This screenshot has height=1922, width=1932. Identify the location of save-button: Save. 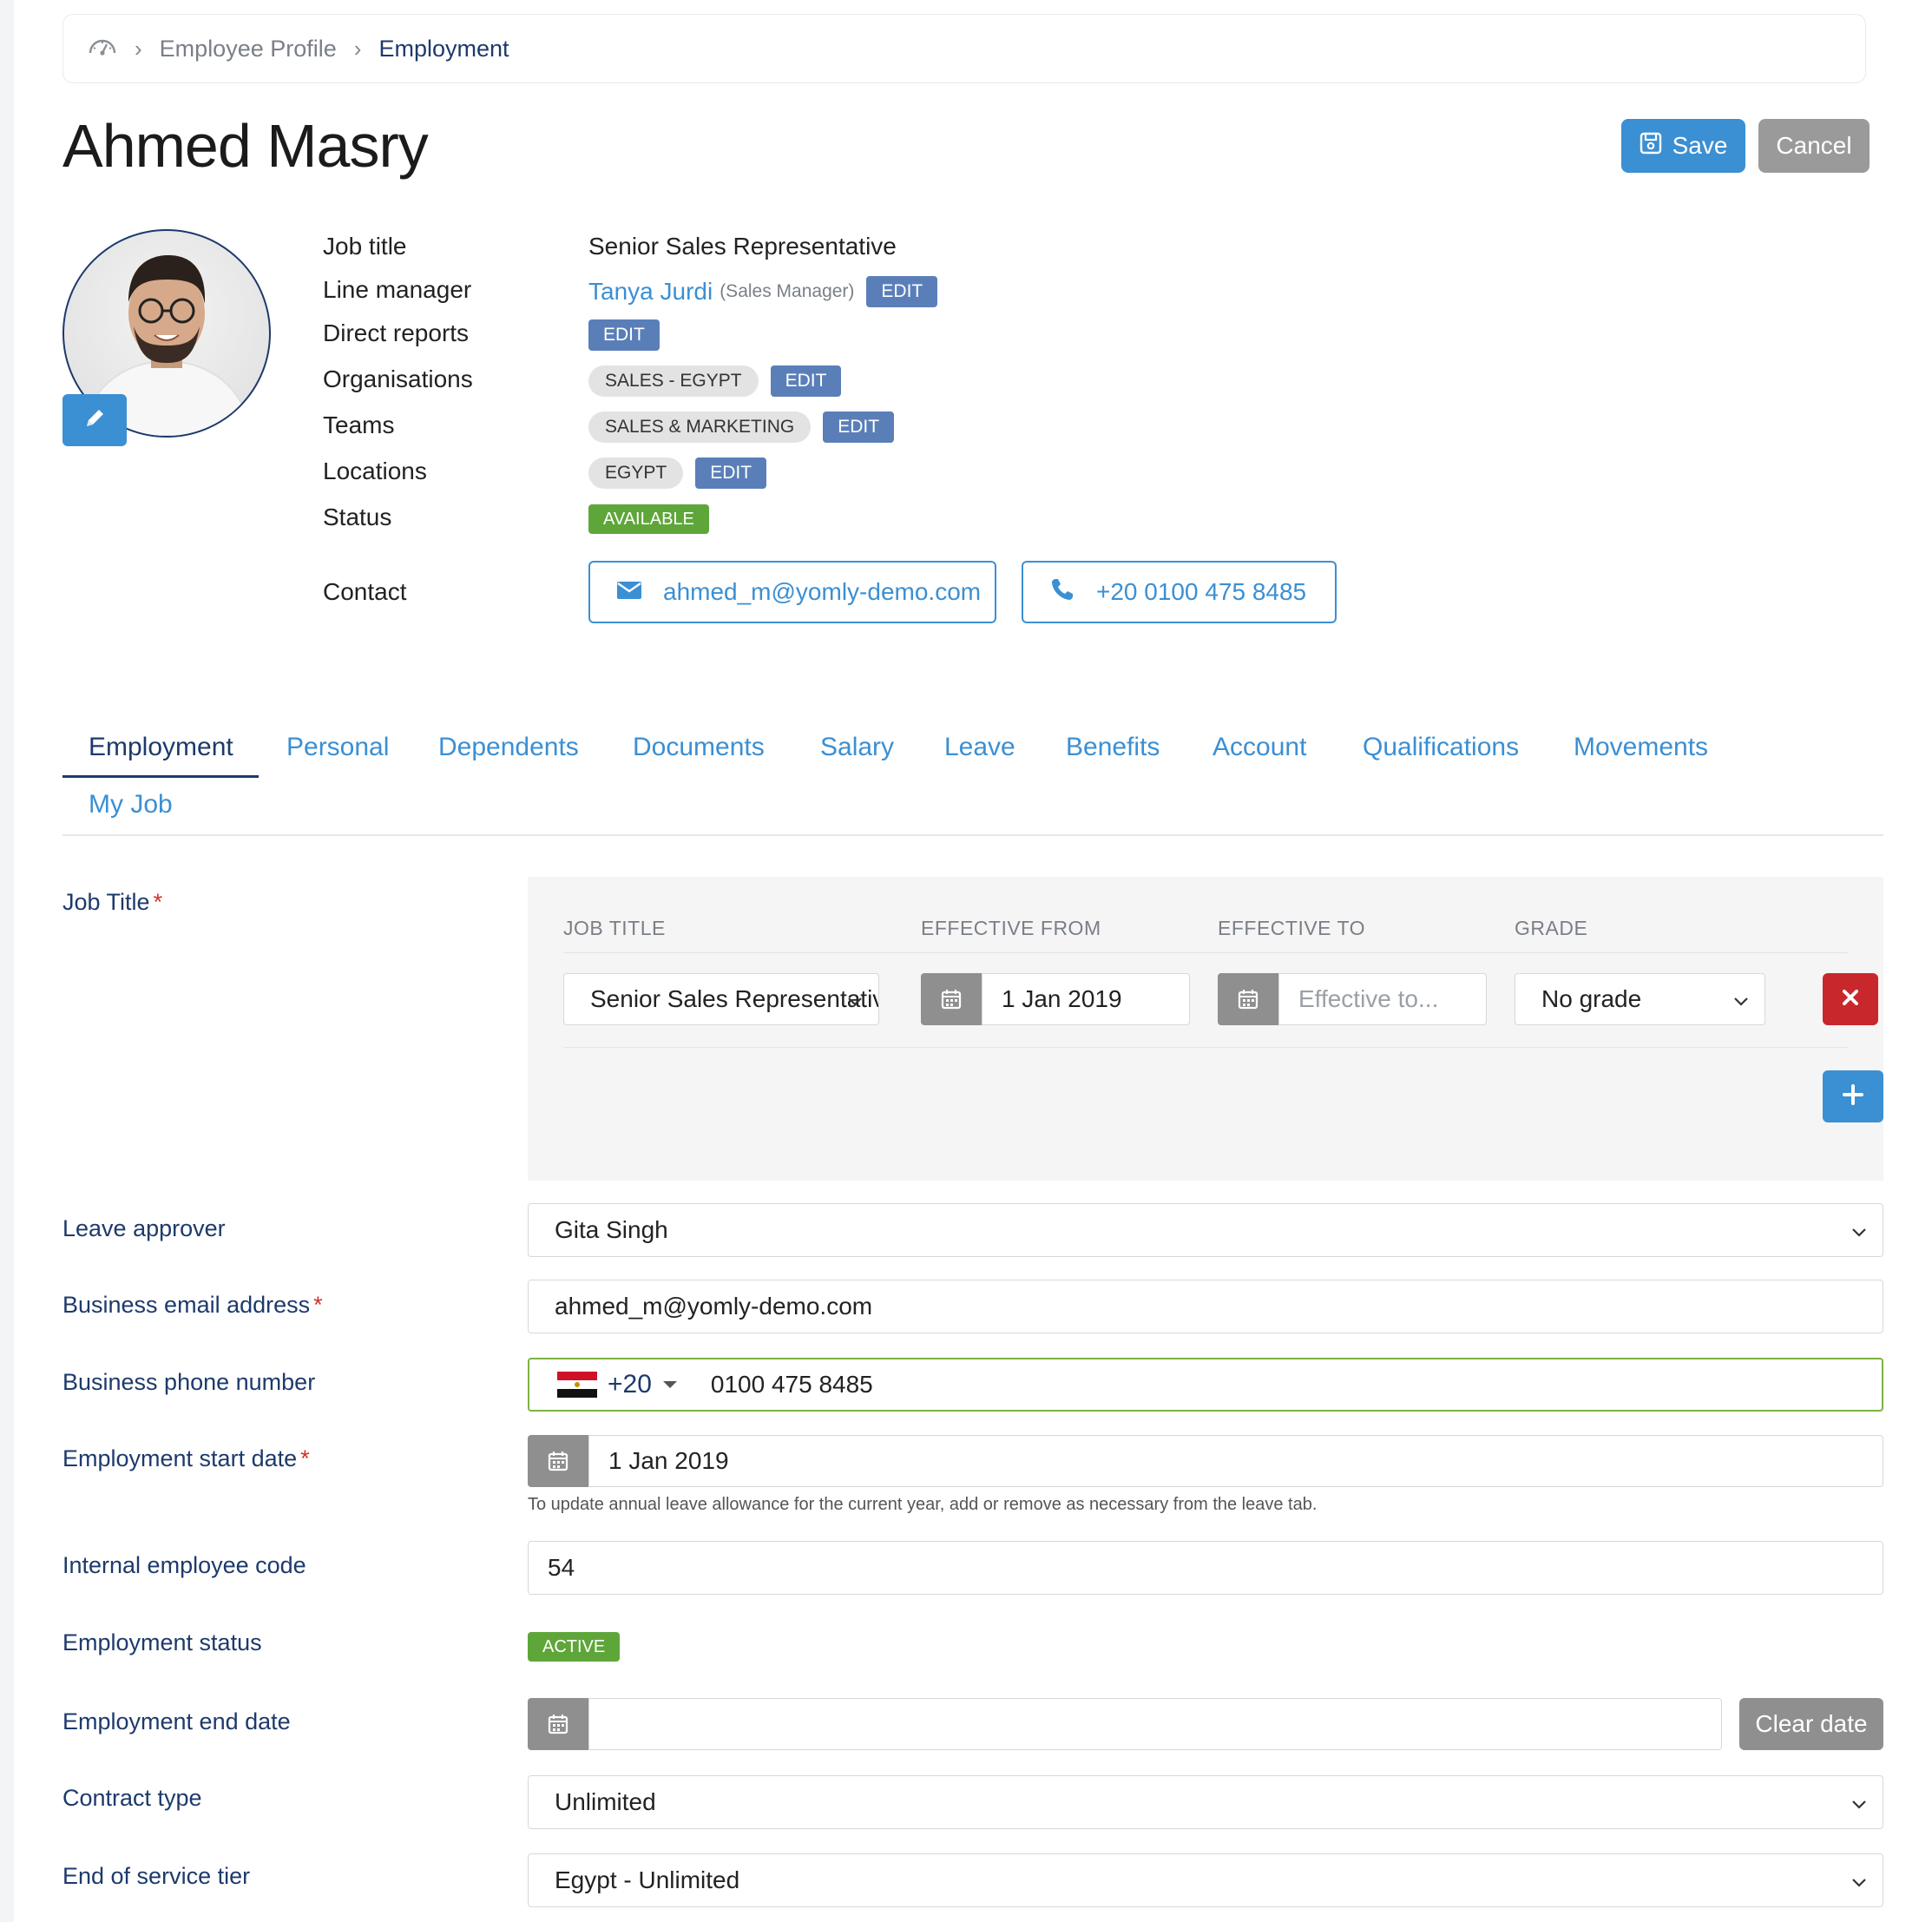
(1683, 146).